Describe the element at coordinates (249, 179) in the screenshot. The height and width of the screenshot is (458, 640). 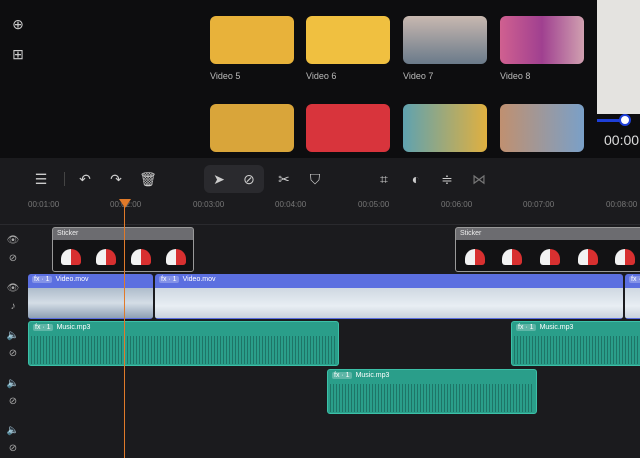
I see `mask-icon: ⊘` at that location.